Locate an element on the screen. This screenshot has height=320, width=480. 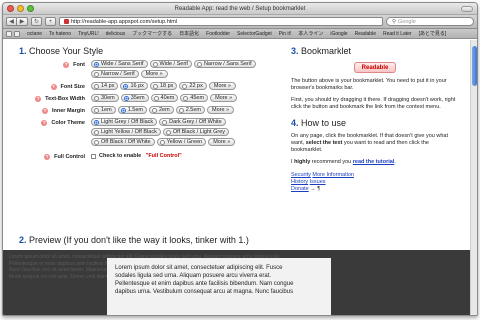
bookmark-item: 本人ライン is located at coordinates (310, 33).